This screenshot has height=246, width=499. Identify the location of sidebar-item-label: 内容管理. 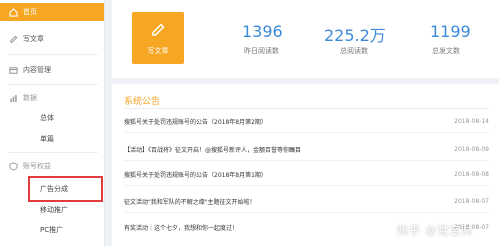
(37, 70).